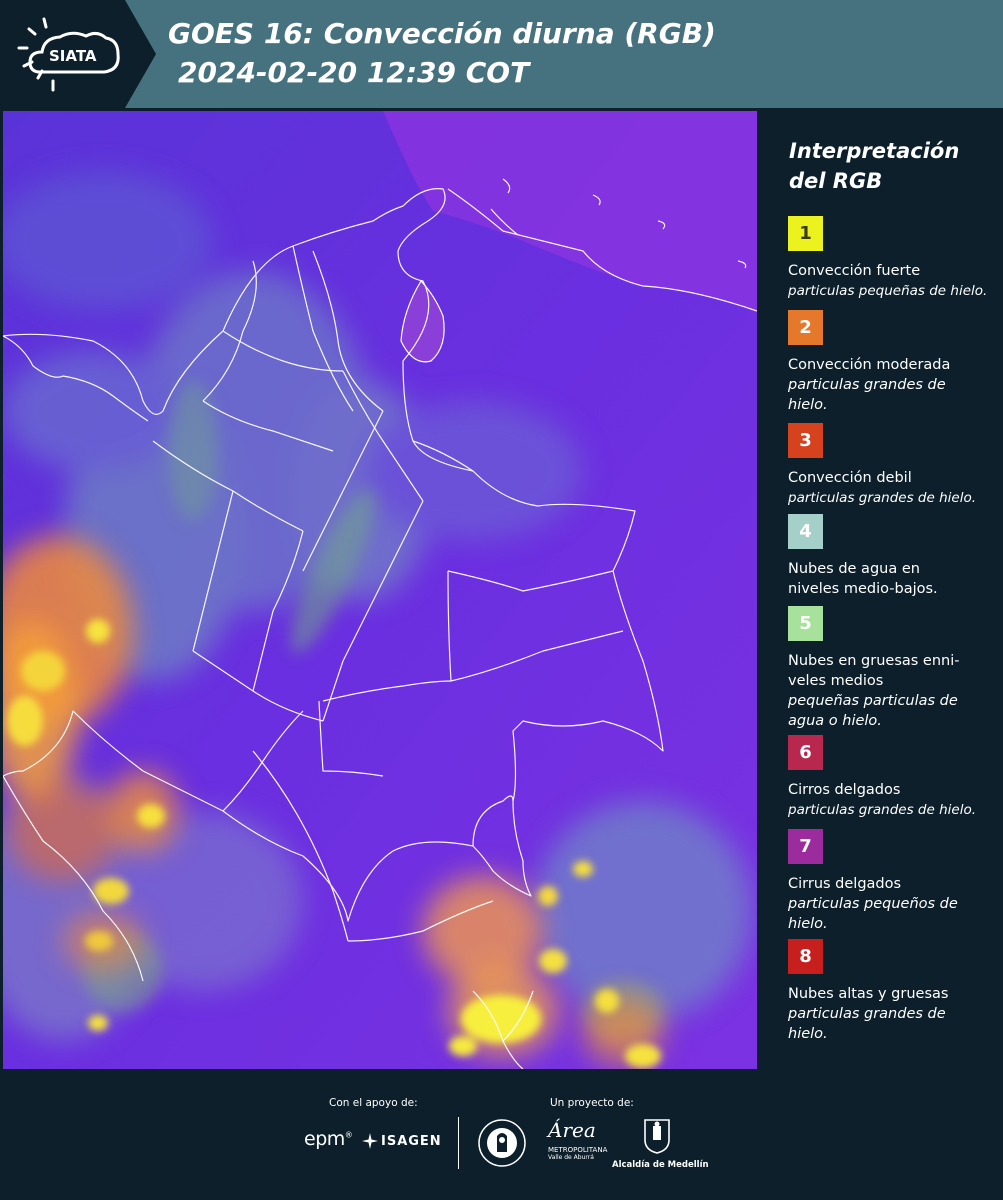 The height and width of the screenshot is (1200, 1003). I want to click on legend-swatch-7: 7, so click(805, 846).